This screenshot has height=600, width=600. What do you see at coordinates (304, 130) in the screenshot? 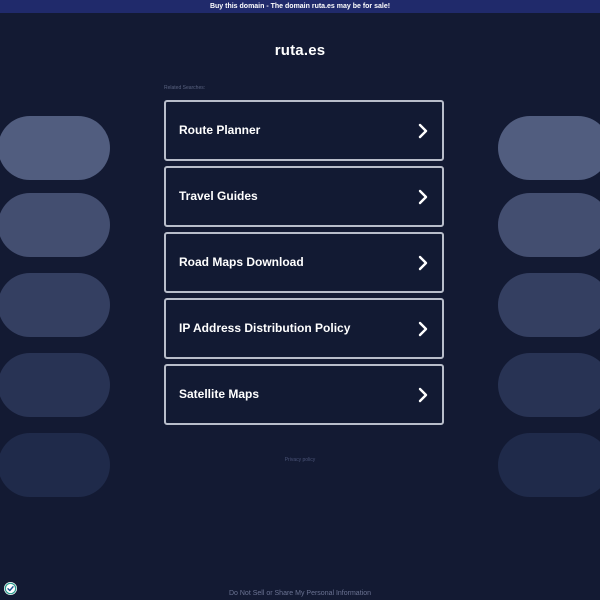
I see `related-link-route-planner: Route Planner` at bounding box center [304, 130].